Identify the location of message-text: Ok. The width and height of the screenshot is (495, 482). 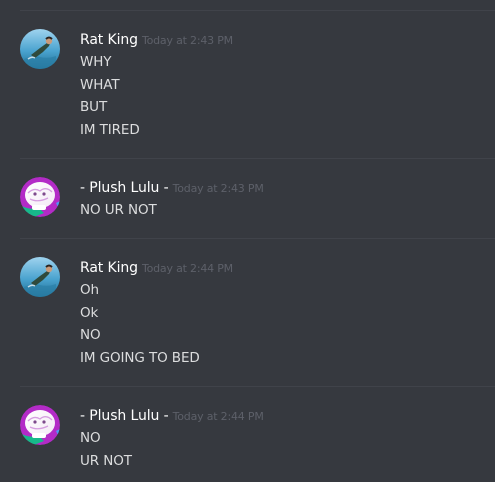
(89, 312).